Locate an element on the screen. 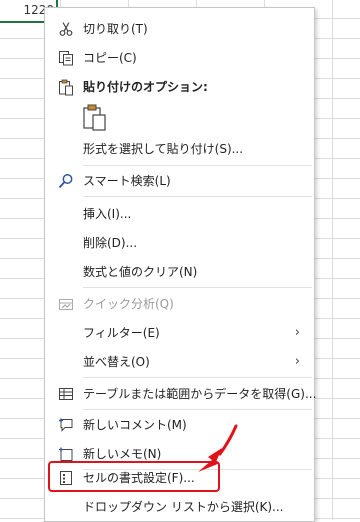  menu-item-cut-label: 切り取り(T) is located at coordinates (115, 29).